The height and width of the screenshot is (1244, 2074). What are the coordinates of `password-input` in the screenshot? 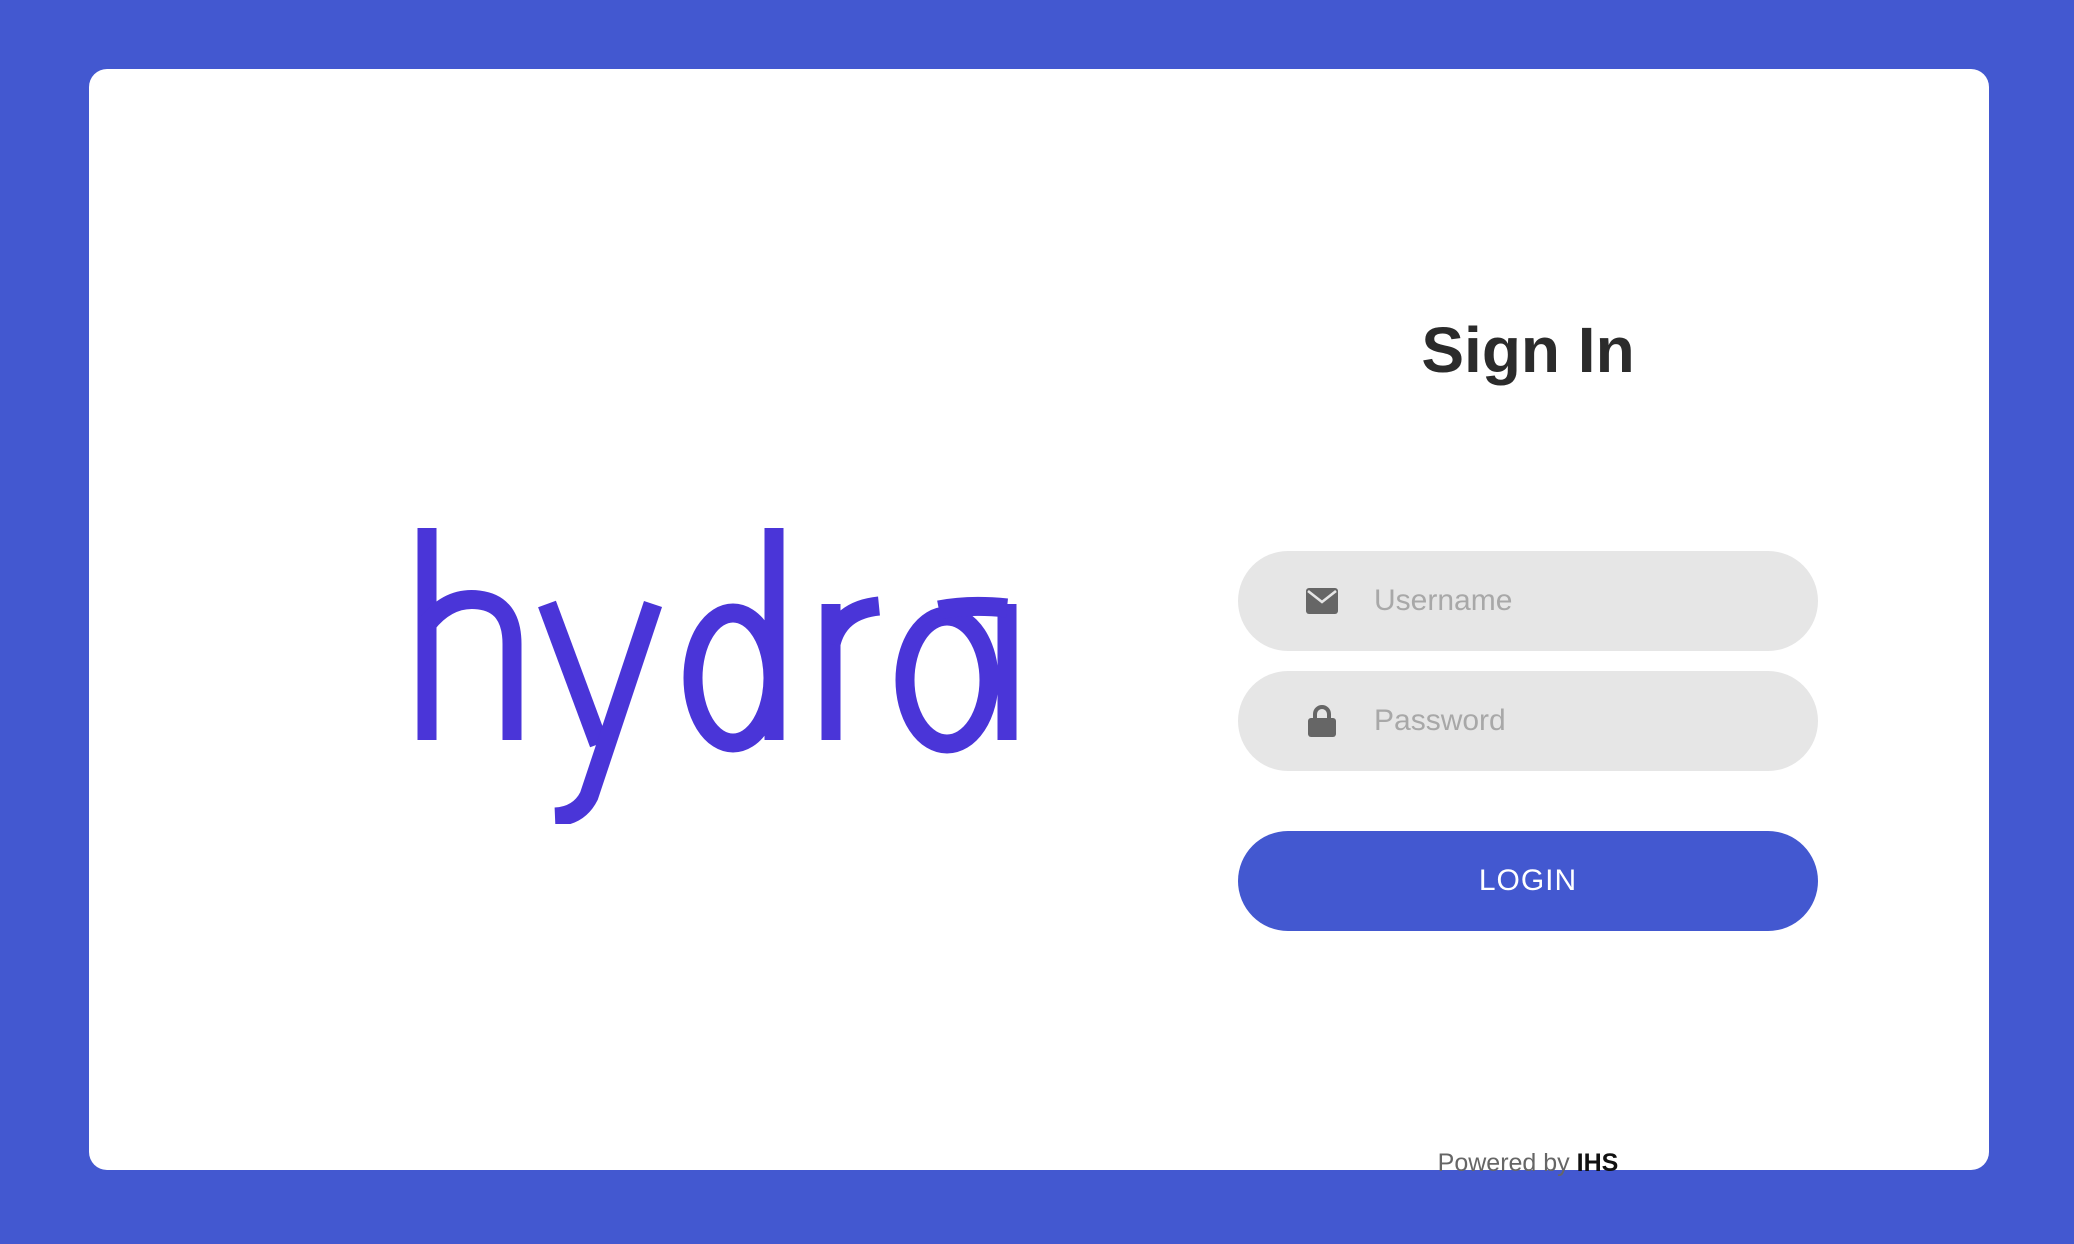 It's located at (1576, 721).